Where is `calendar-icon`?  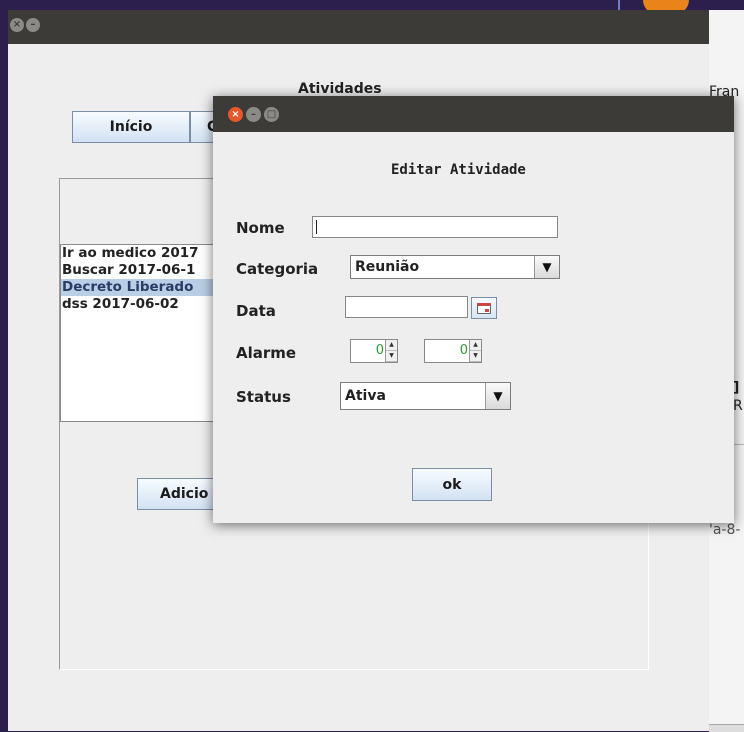 calendar-icon is located at coordinates (484, 308).